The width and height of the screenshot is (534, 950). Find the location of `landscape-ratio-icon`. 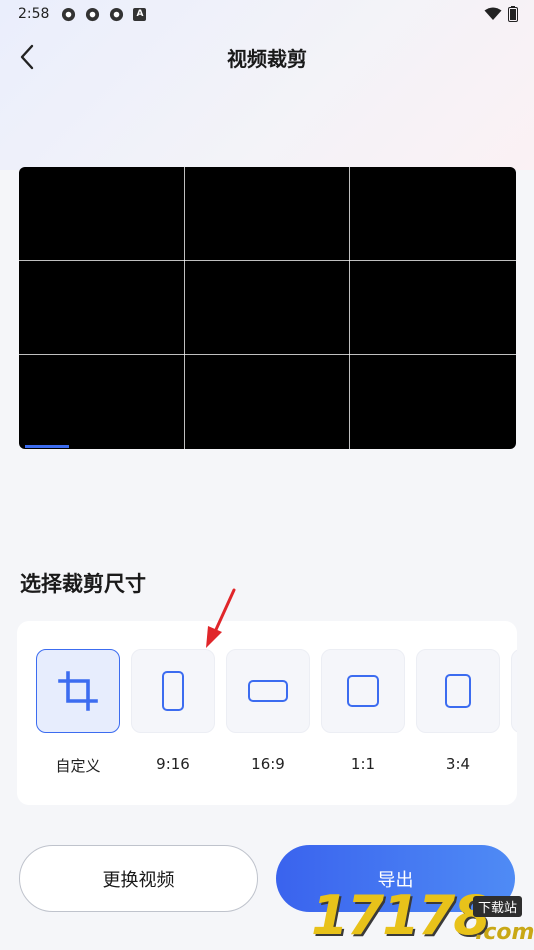

landscape-ratio-icon is located at coordinates (268, 691).